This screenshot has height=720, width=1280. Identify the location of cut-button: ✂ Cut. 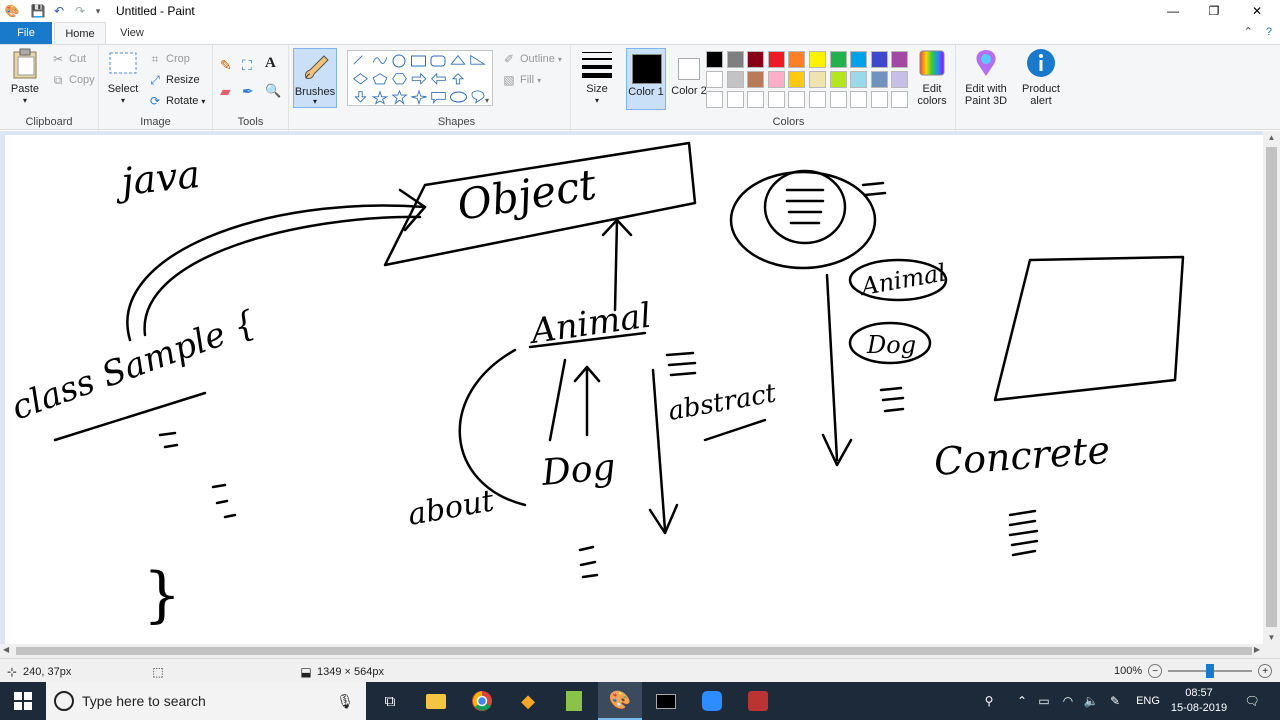
(68, 59).